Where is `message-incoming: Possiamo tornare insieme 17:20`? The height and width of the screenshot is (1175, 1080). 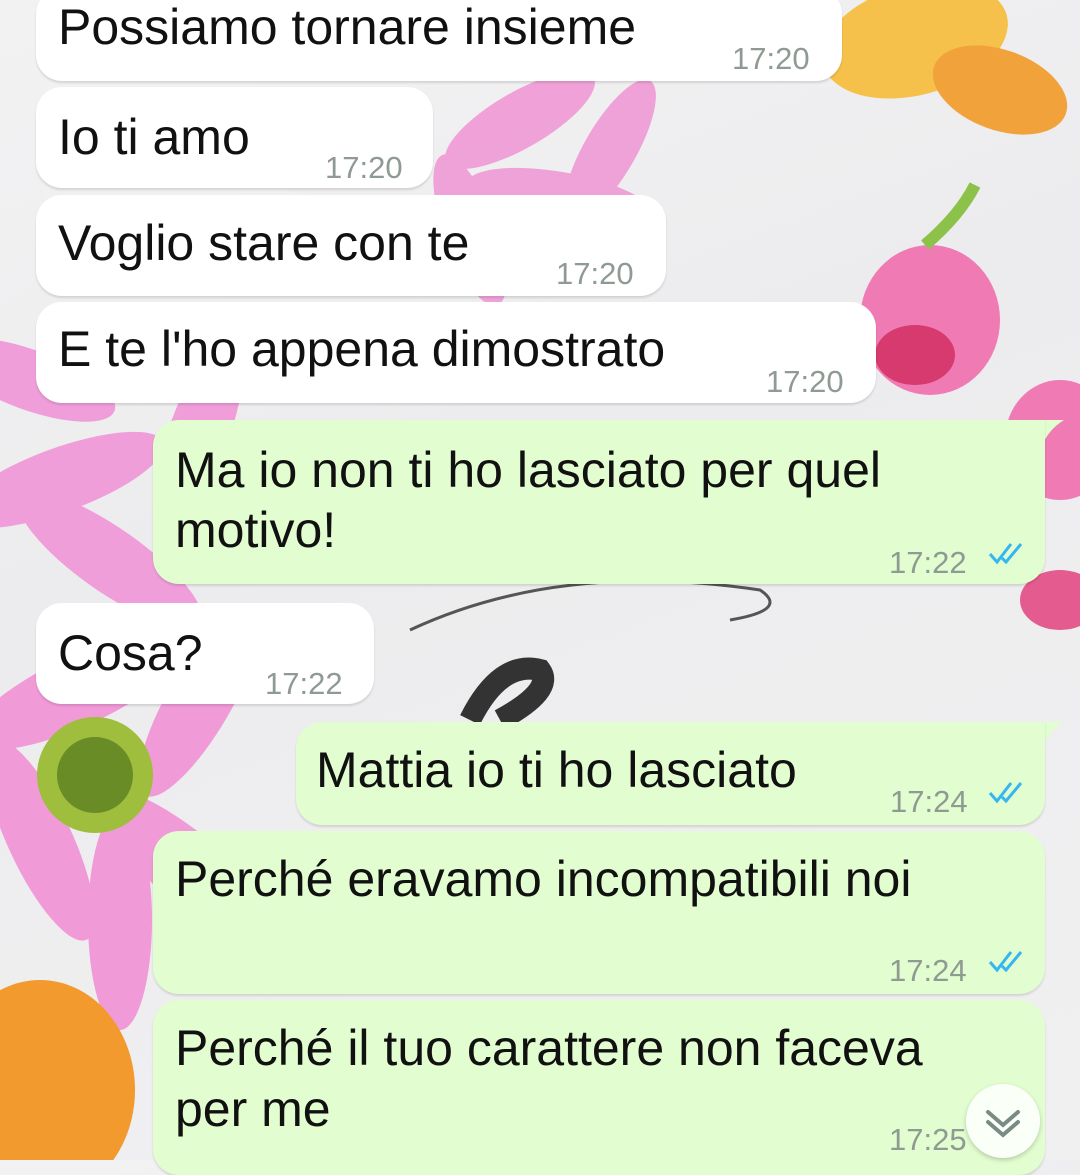 message-incoming: Possiamo tornare insieme 17:20 is located at coordinates (439, 40).